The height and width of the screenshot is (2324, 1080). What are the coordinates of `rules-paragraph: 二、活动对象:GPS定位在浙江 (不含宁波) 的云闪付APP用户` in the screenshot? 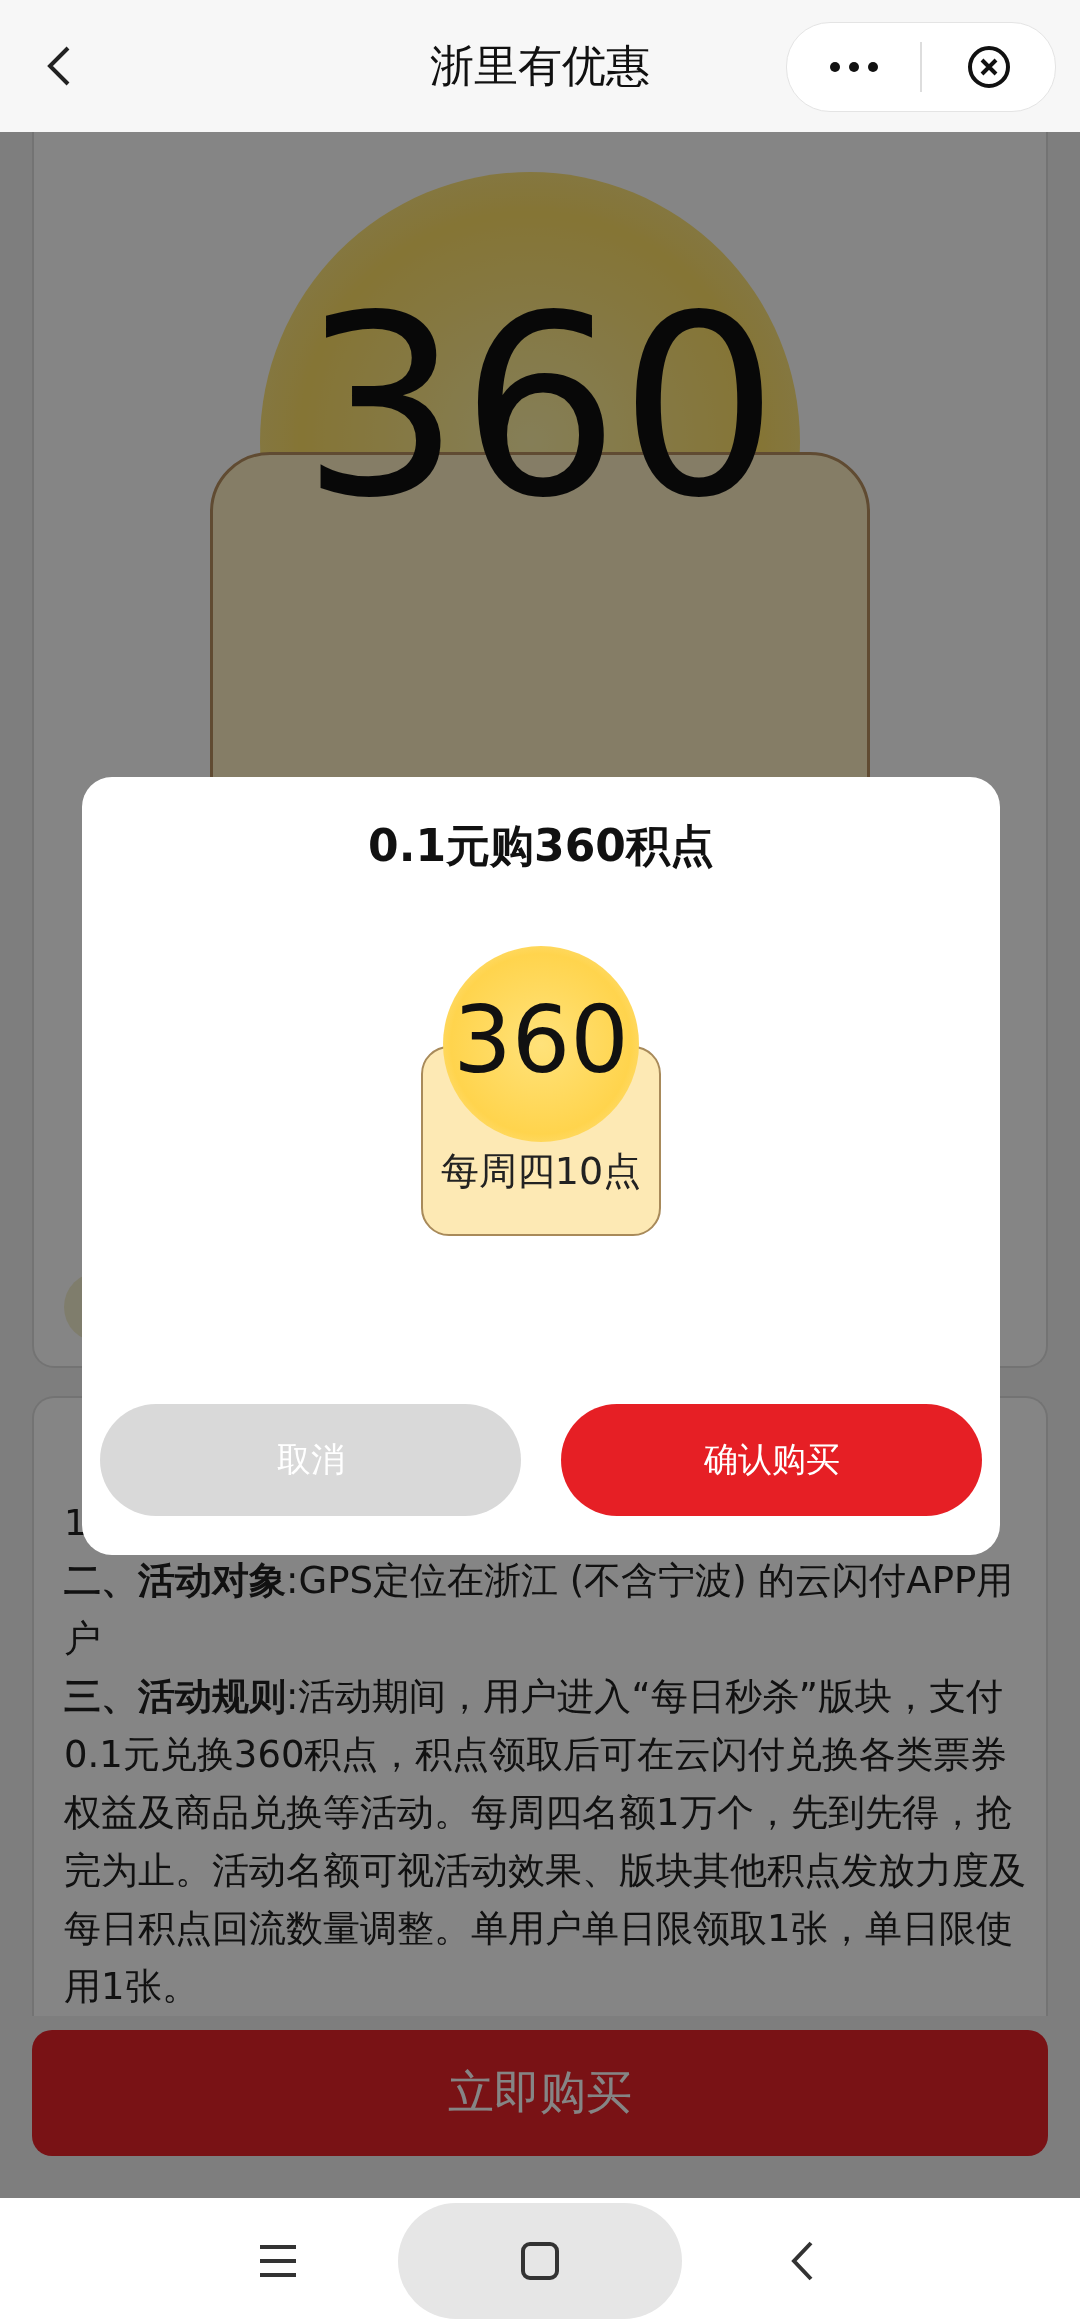 It's located at (539, 1610).